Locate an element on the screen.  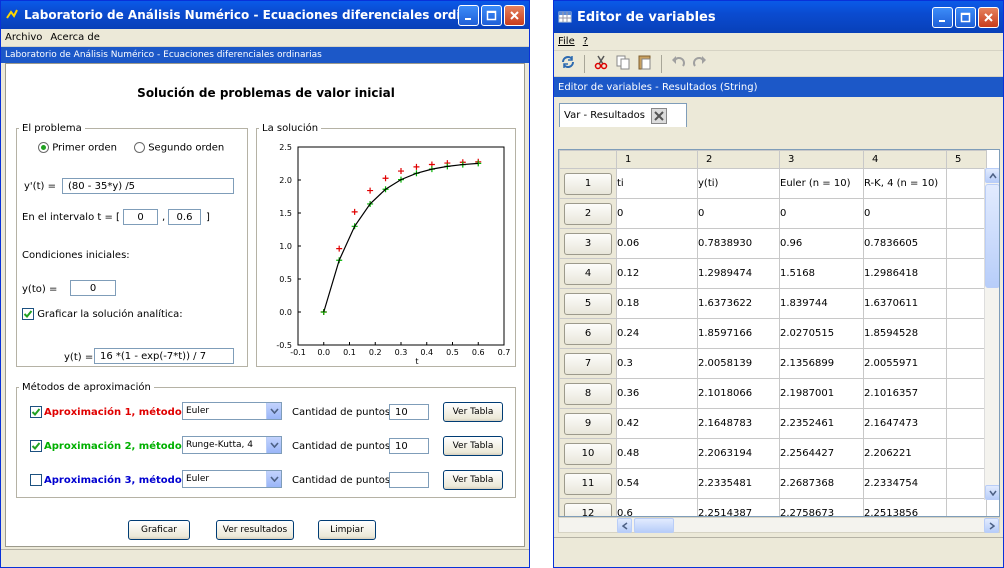
table-cell: 2.206221 is located at coordinates (905, 453).